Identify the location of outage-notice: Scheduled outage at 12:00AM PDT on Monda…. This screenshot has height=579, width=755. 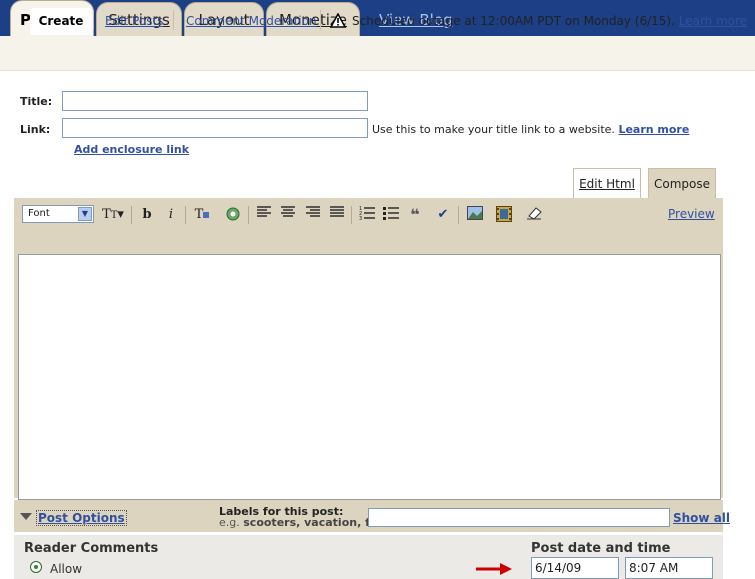
(538, 20).